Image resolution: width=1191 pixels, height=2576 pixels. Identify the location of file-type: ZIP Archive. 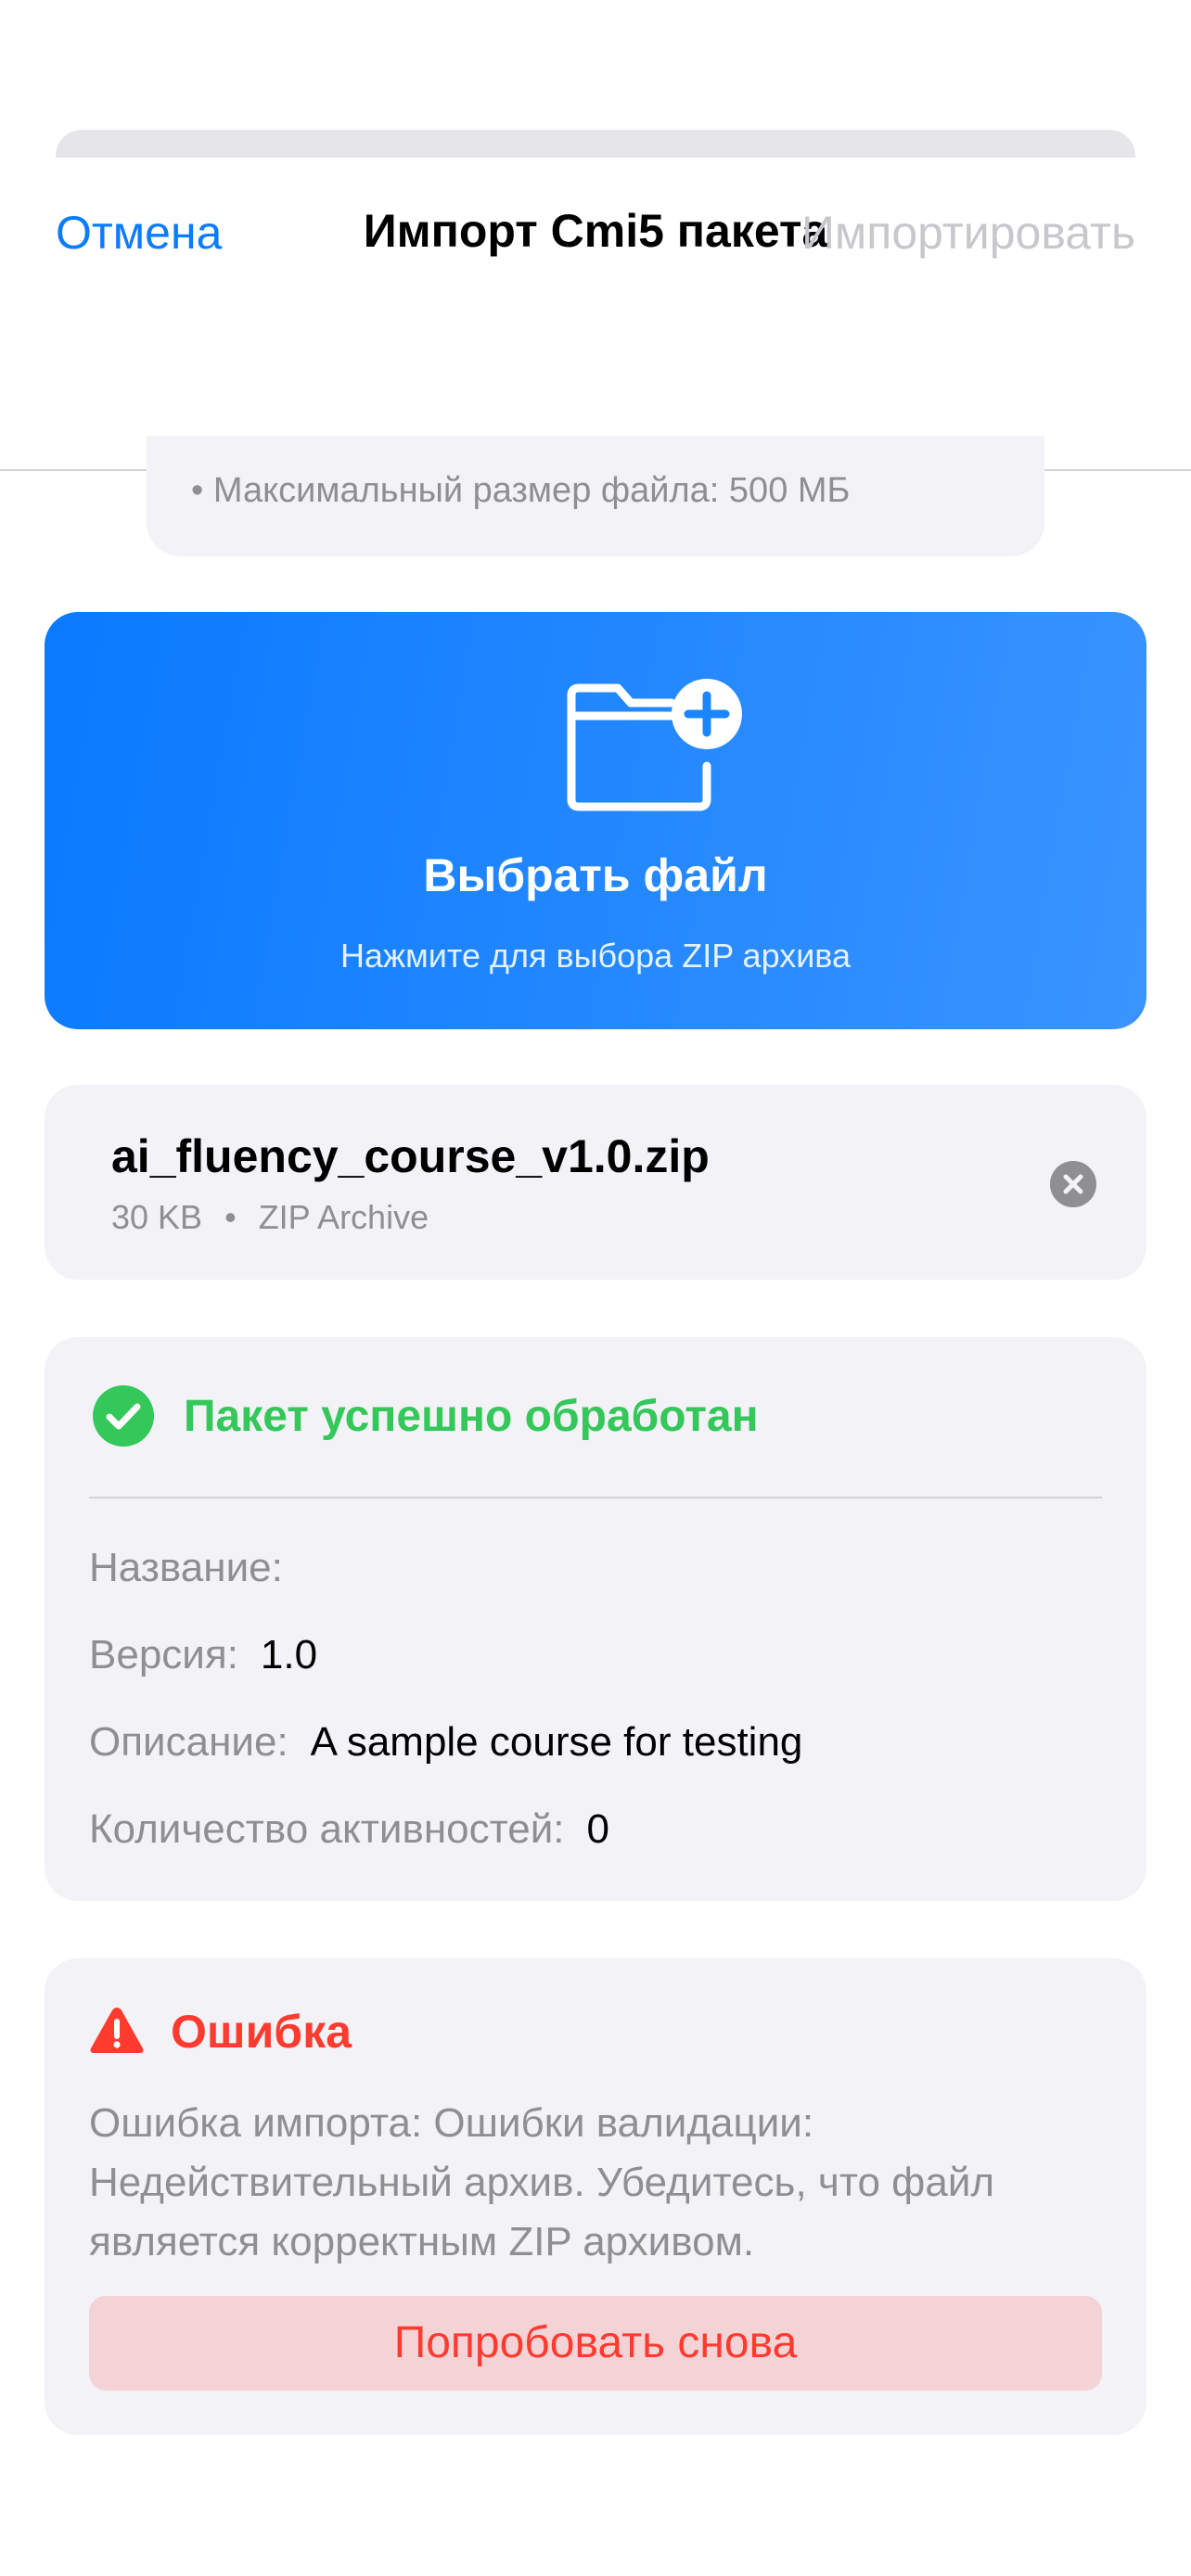
(343, 1217).